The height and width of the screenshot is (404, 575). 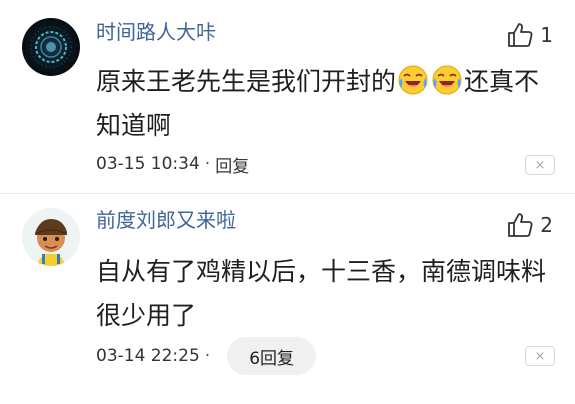 What do you see at coordinates (148, 356) in the screenshot?
I see `comment-date: 03-14 22:25` at bounding box center [148, 356].